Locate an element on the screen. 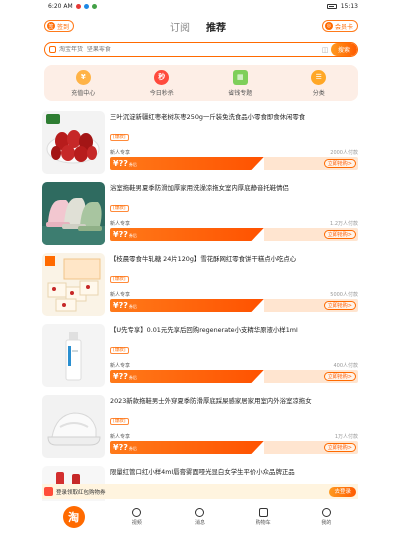  product-title: 浴室拖鞋男夏季防滑加厚家用洗澡凉拖女室内厚底静音托鞋情侣 is located at coordinates (199, 188).